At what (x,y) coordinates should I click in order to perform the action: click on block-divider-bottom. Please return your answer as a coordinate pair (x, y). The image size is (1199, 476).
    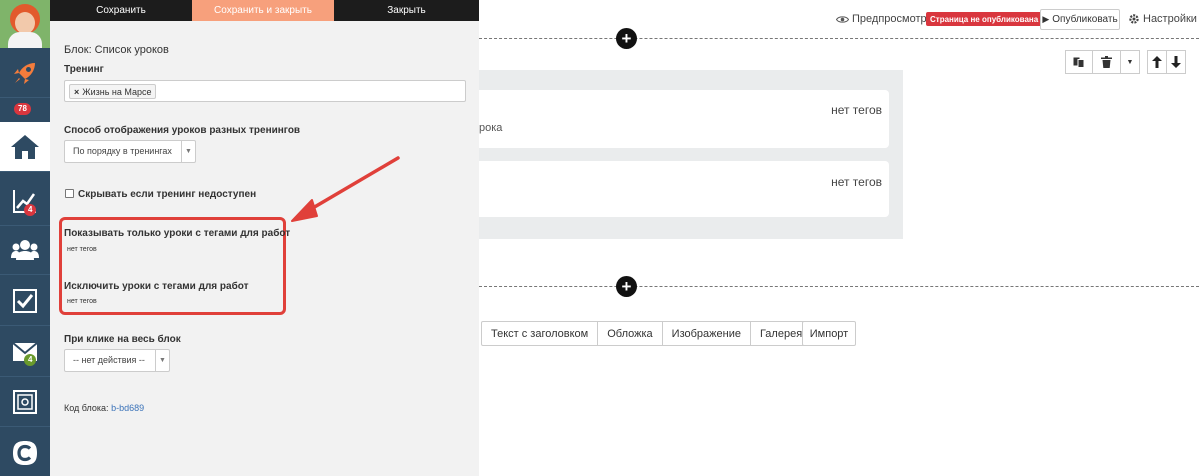
    Looking at the image, I should click on (839, 286).